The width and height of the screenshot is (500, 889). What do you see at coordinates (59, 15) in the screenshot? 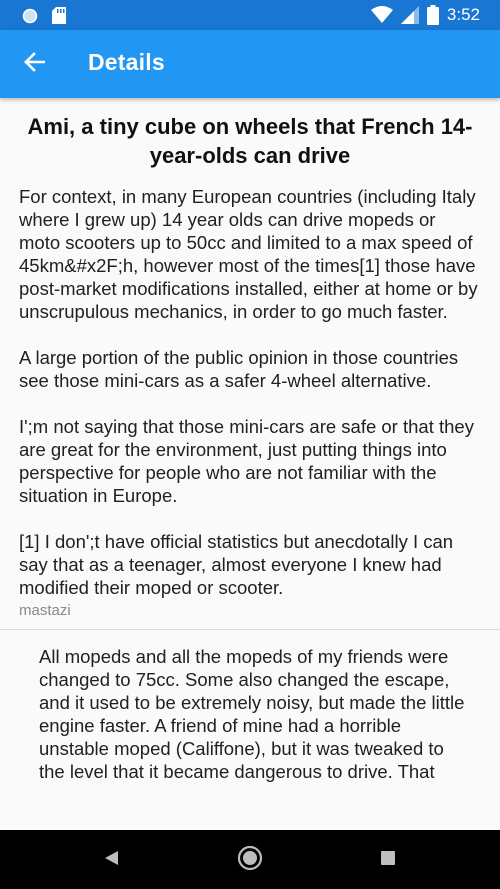
I see `sd-card-icon` at bounding box center [59, 15].